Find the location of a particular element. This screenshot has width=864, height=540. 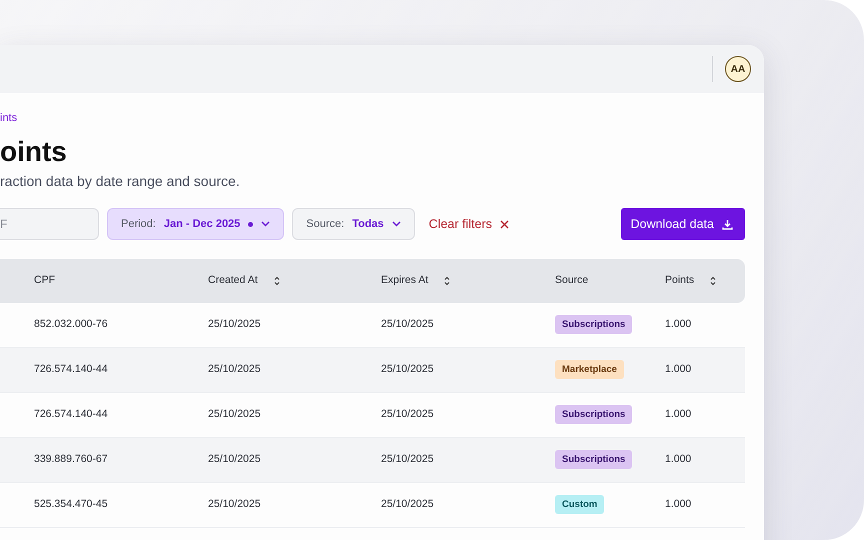

column-header: Source is located at coordinates (571, 281).